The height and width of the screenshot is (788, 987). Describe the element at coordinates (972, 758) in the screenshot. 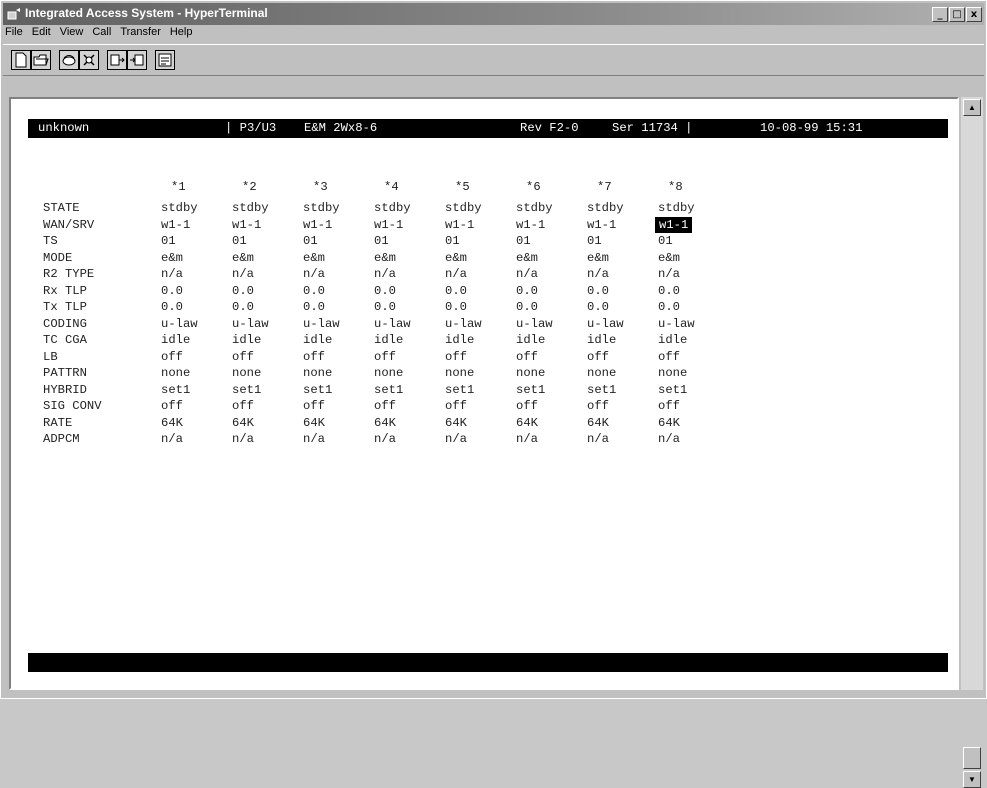

I see `scroll-thumb` at that location.